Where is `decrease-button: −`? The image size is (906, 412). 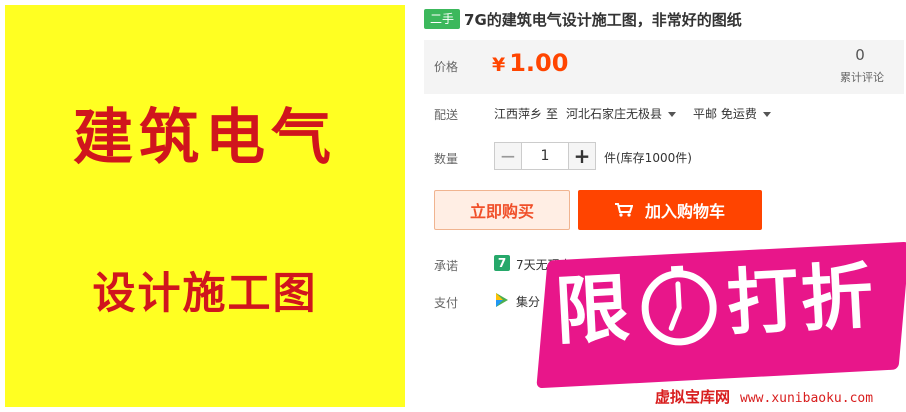 decrease-button: − is located at coordinates (508, 156).